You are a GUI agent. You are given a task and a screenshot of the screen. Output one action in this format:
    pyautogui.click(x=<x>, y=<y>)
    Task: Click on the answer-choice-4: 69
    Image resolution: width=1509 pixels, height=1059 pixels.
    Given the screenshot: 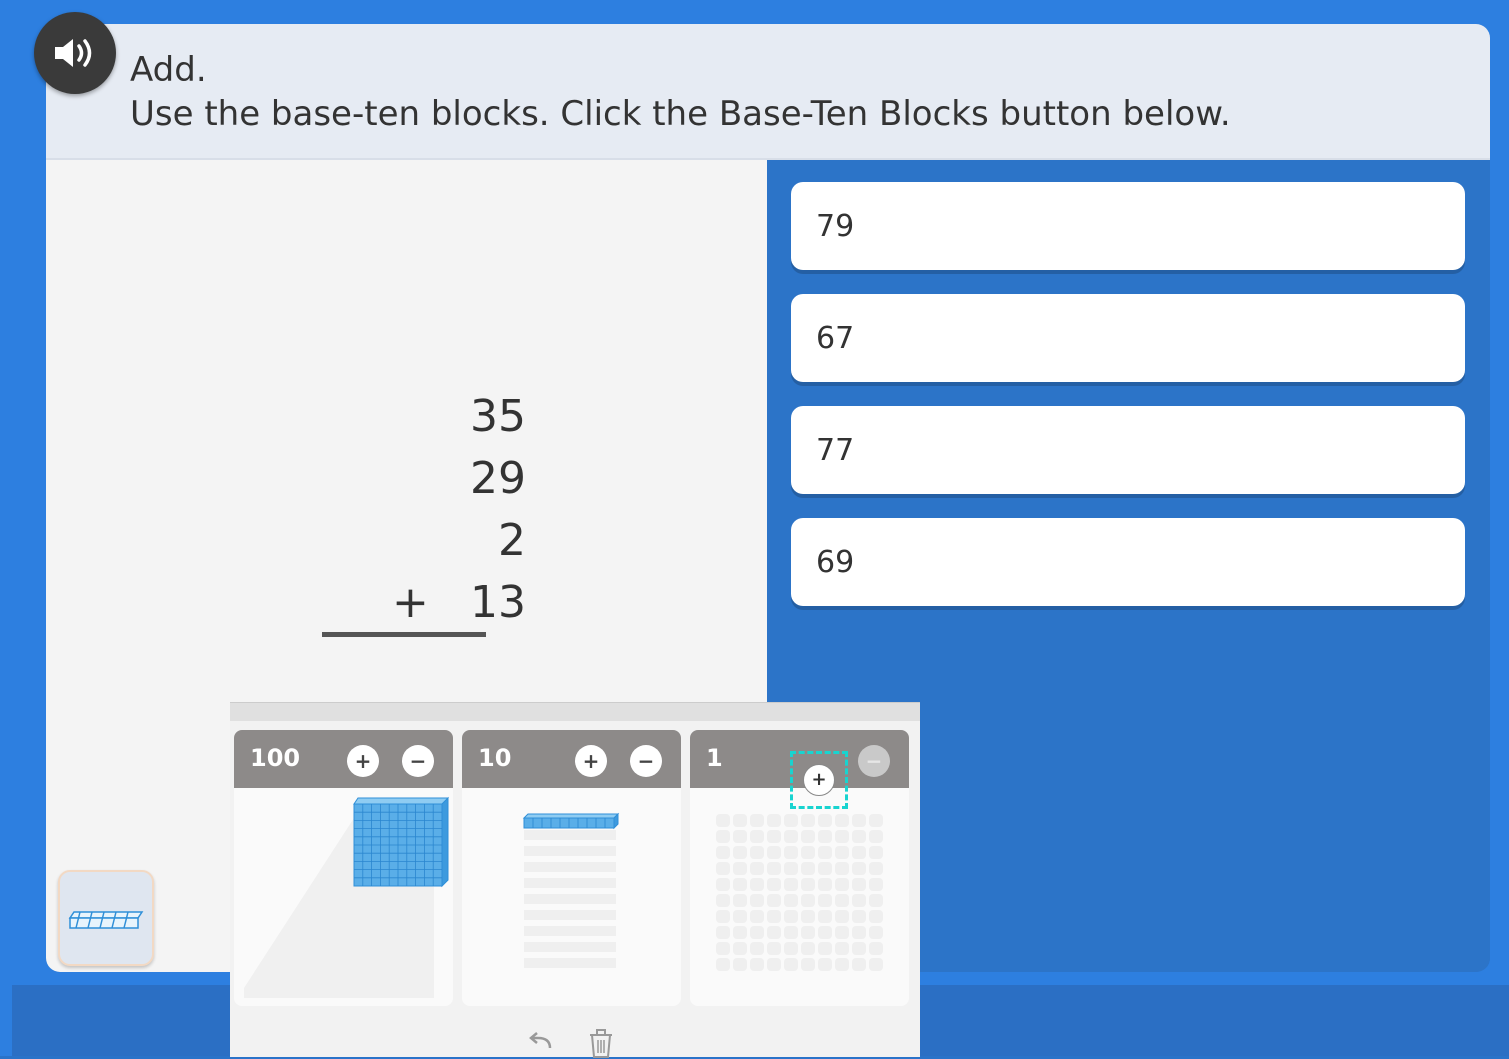 What is the action you would take?
    pyautogui.click(x=1128, y=562)
    